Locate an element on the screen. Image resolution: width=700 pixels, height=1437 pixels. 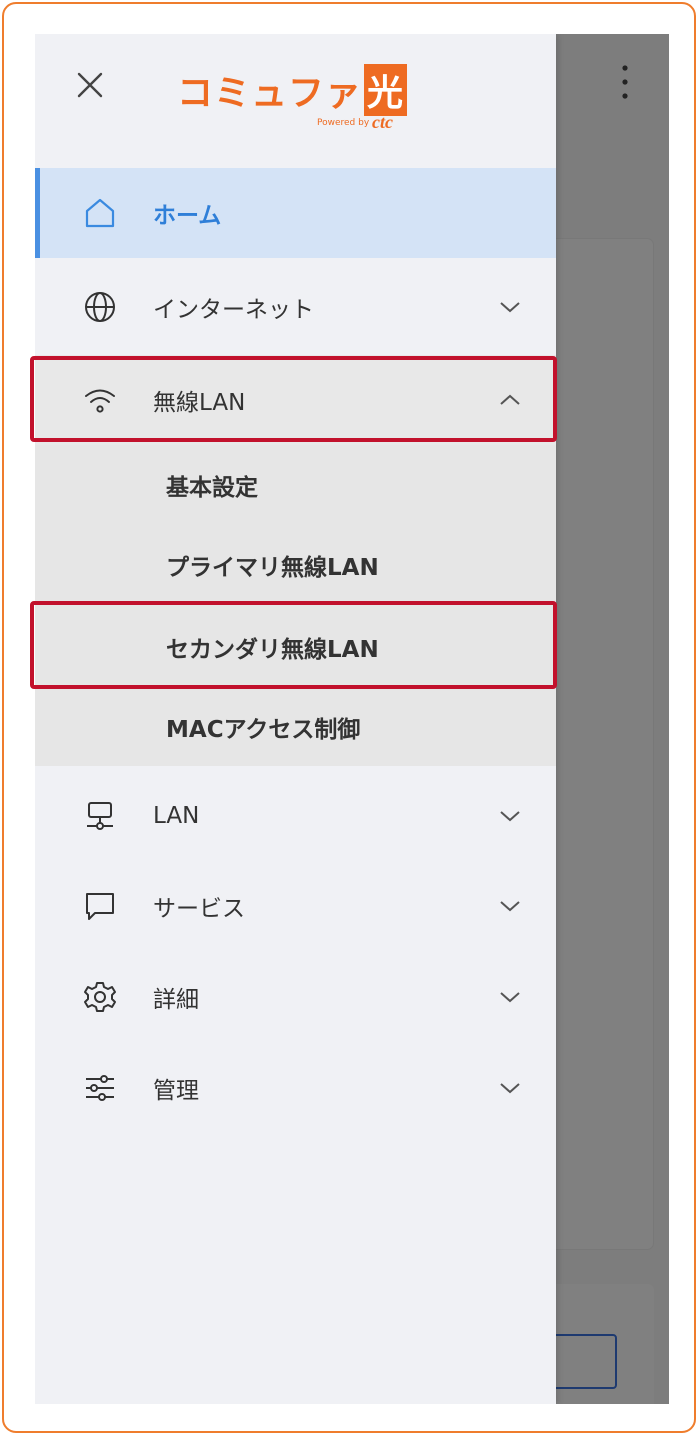
nav-item-manage: 管理 is located at coordinates (295, 1088).